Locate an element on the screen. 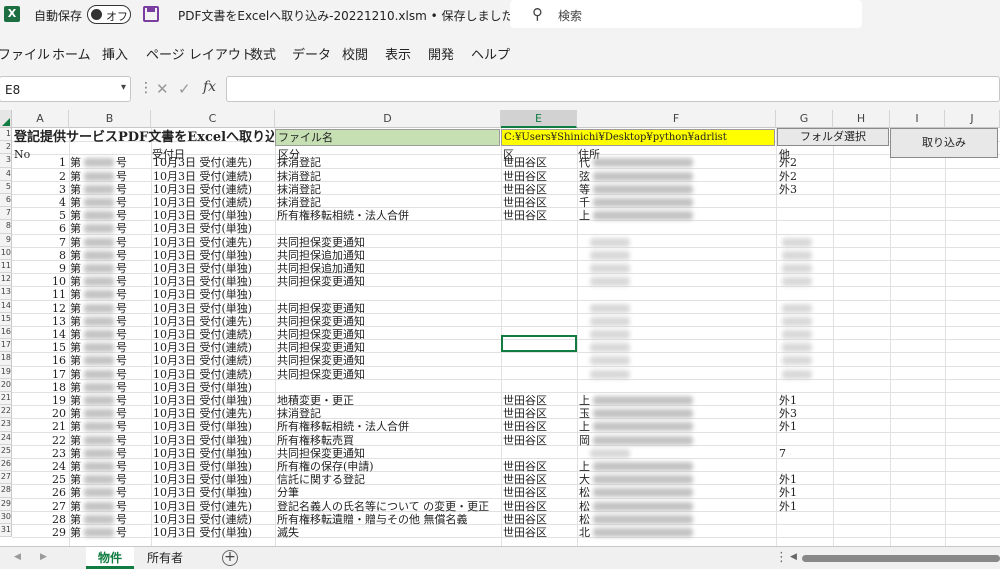 The width and height of the screenshot is (1000, 569). cell-no: 3 is located at coordinates (39, 189).